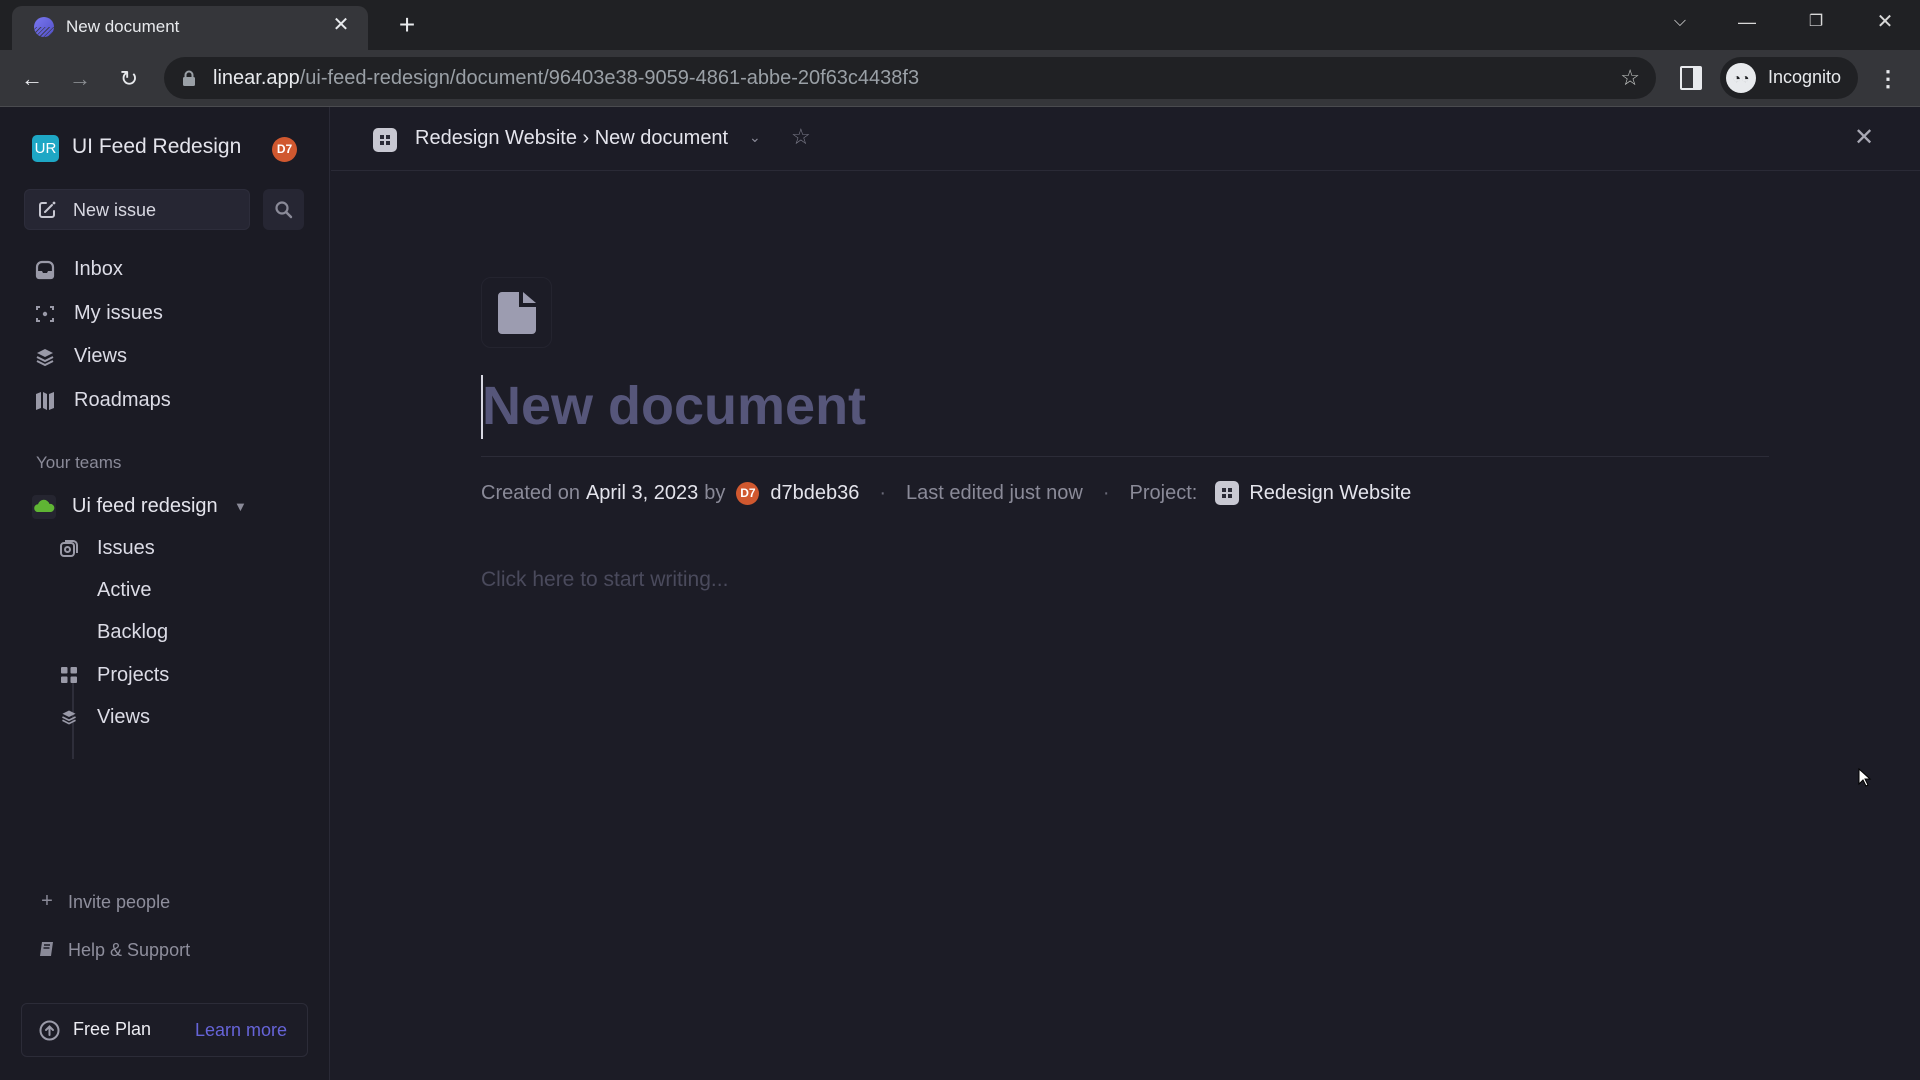 The image size is (1920, 1080). What do you see at coordinates (341, 25) in the screenshot?
I see `tab-close-icon: ✕` at bounding box center [341, 25].